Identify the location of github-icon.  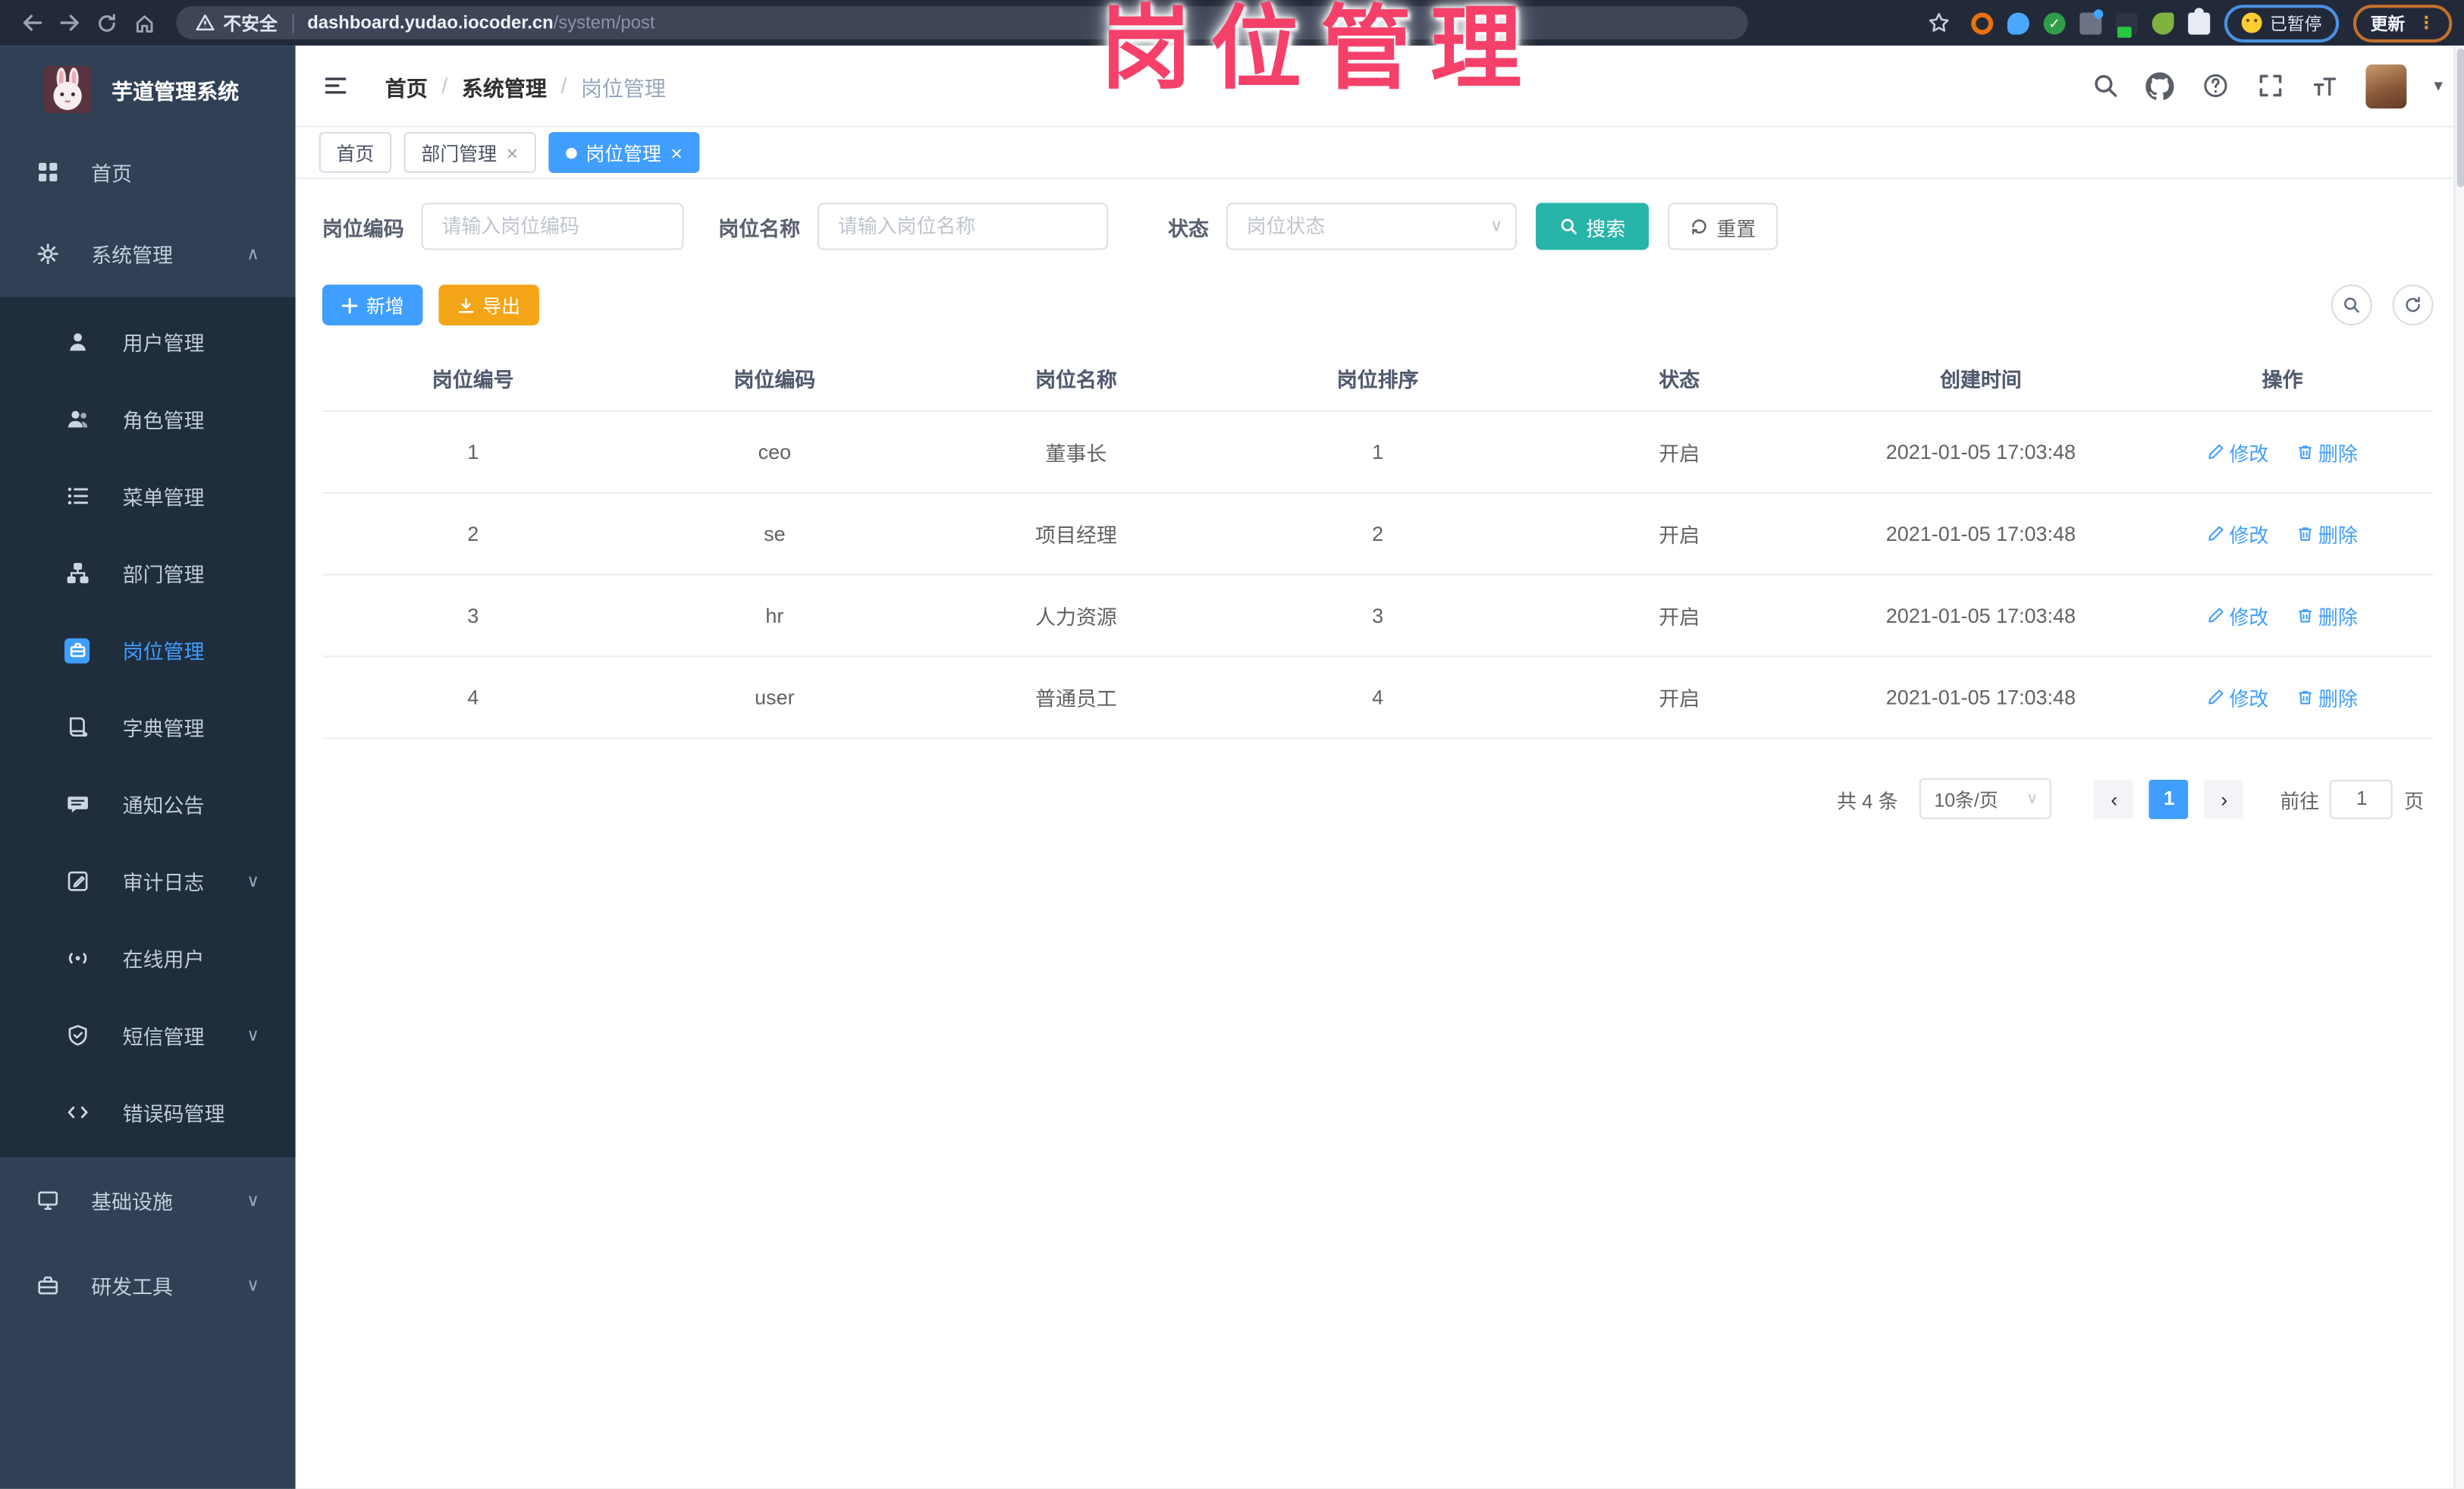
(2161, 85).